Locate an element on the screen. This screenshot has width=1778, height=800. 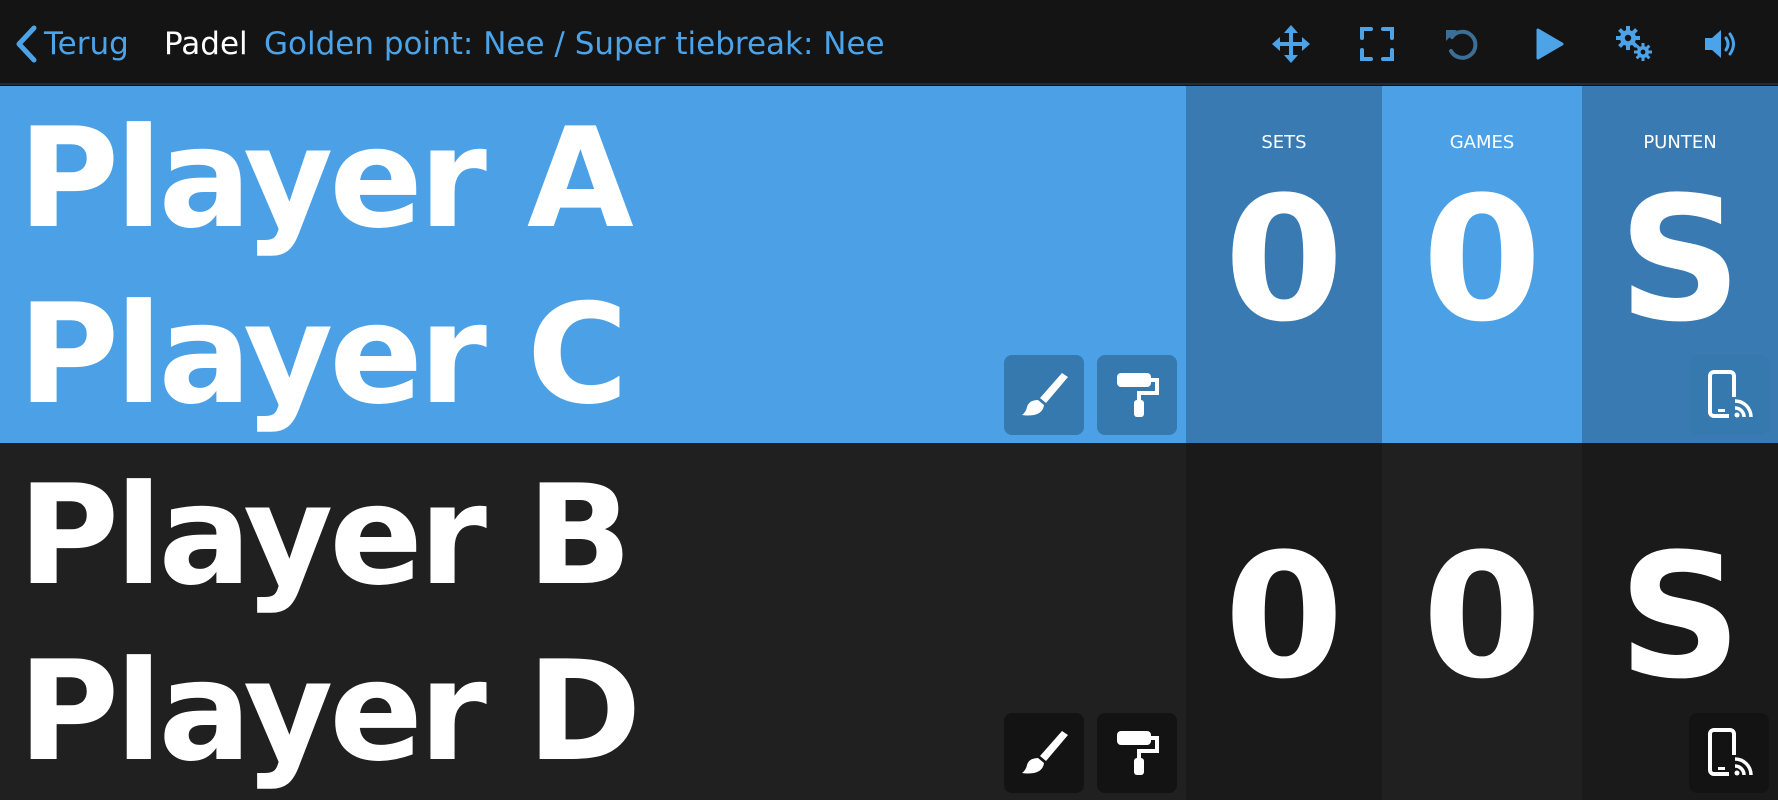
games-column: GAMES 0 is located at coordinates (1482, 264).